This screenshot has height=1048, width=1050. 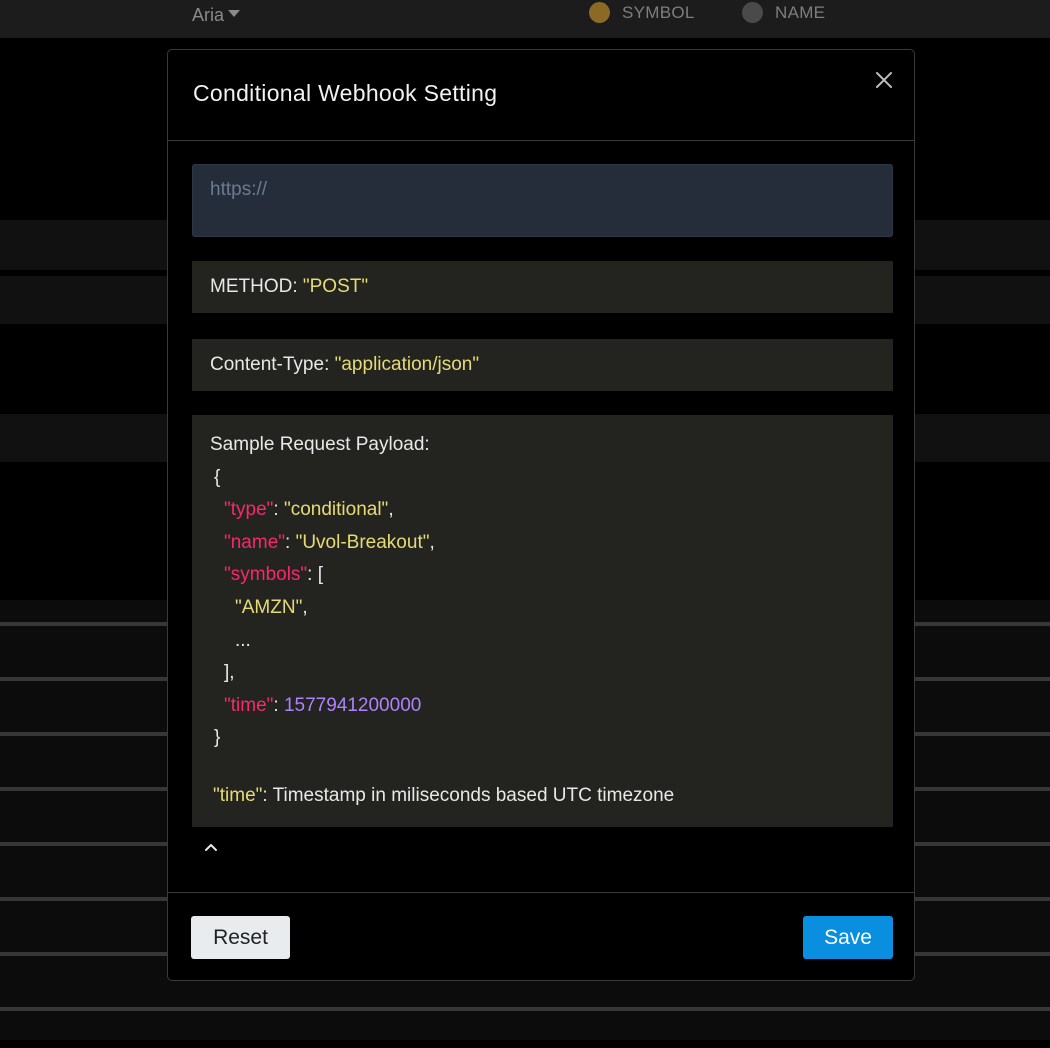 What do you see at coordinates (542, 365) in the screenshot?
I see `content-type-info: Content-Type: "application/json"` at bounding box center [542, 365].